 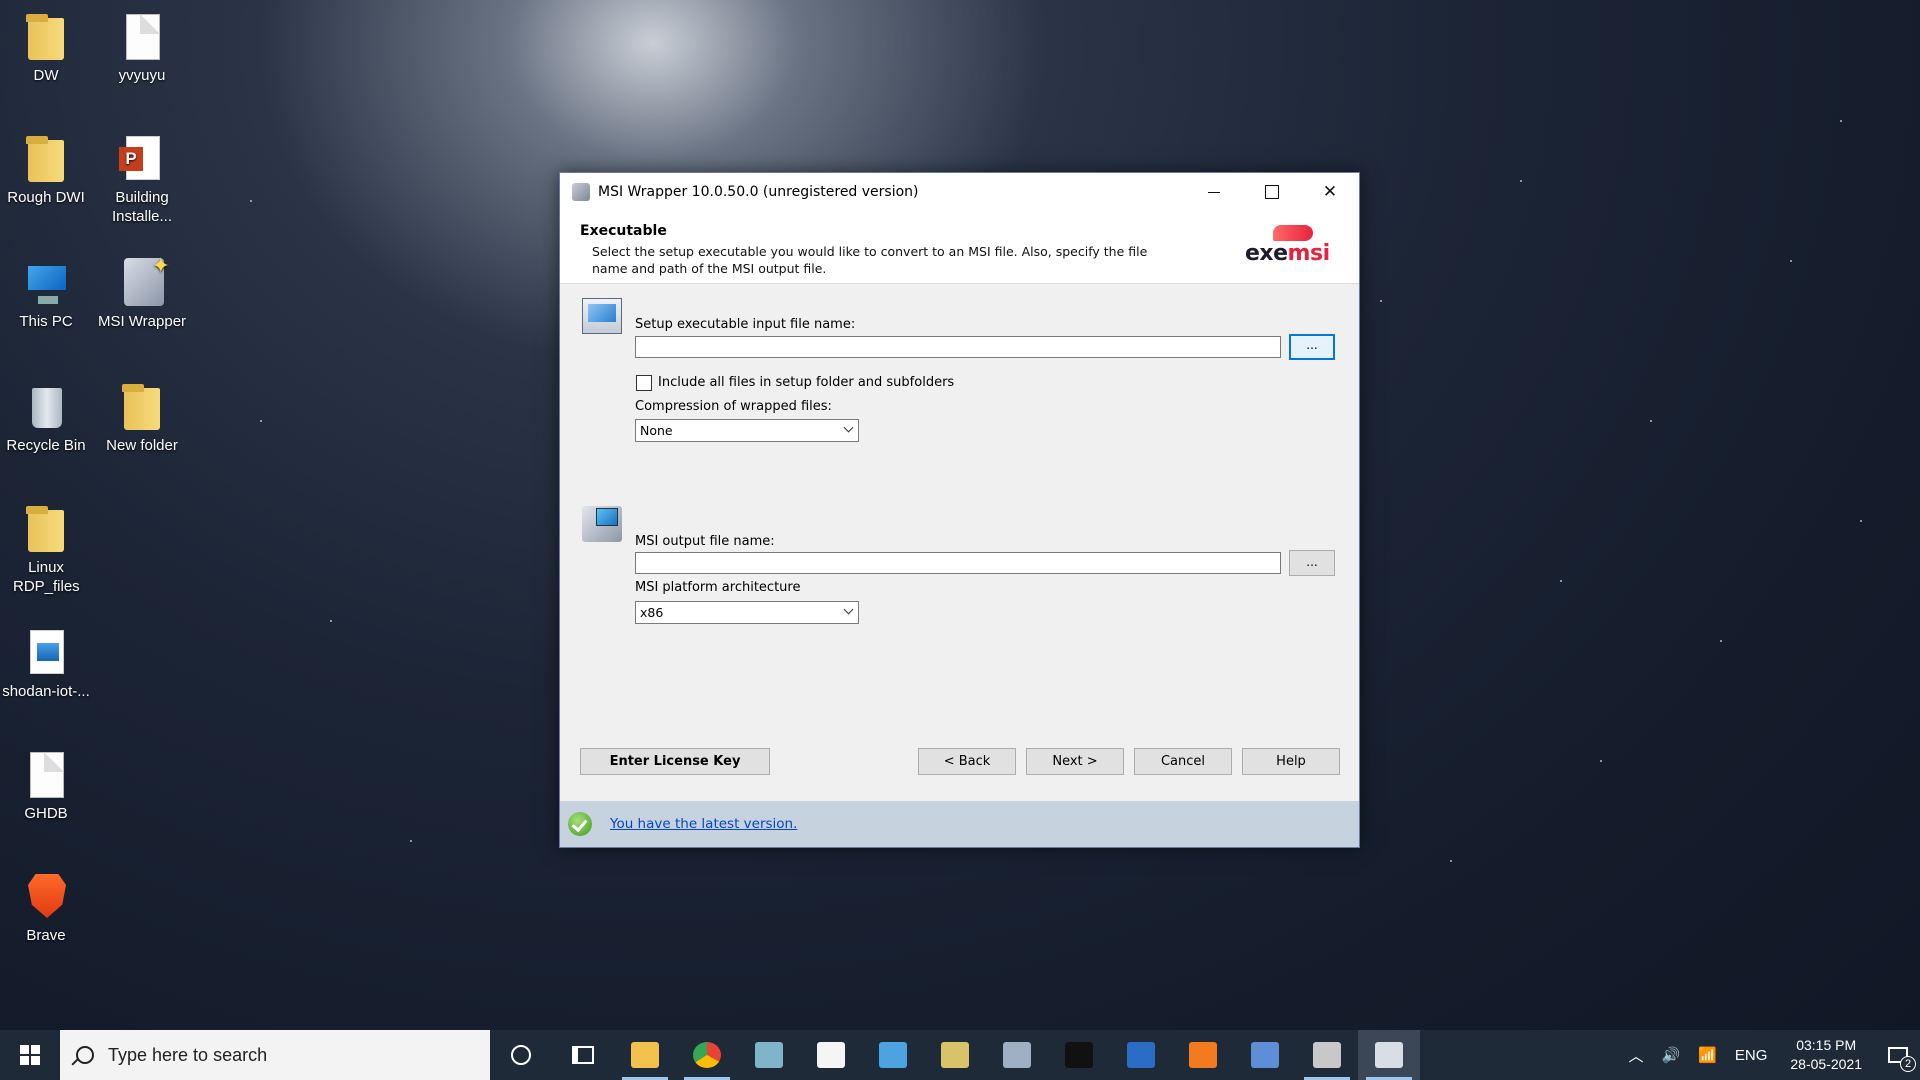 I want to click on taskbar-app-terminal, so click(x=1079, y=1055).